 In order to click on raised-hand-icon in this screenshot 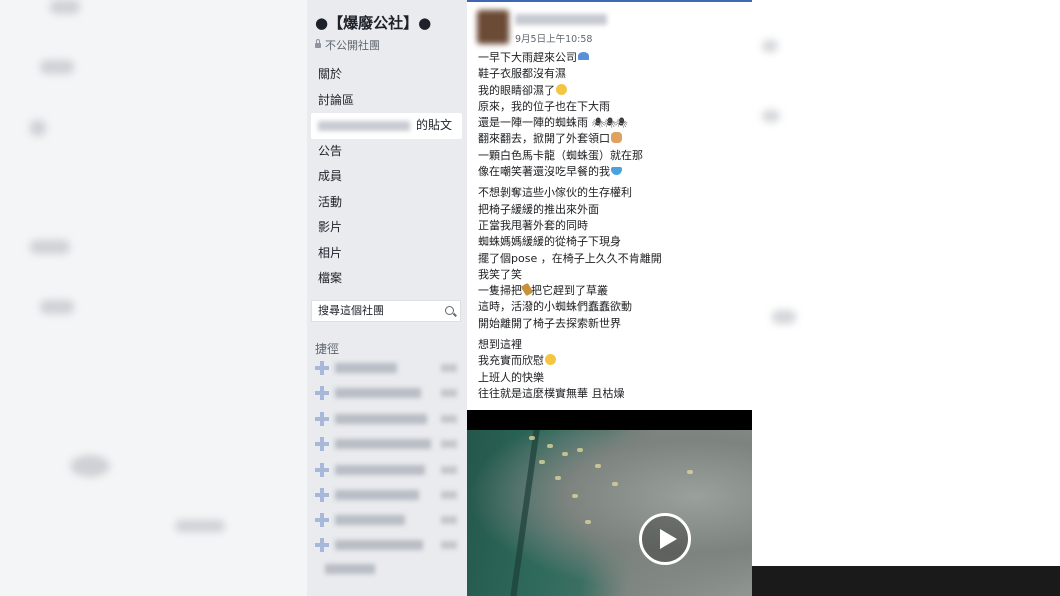, I will do `click(616, 138)`.